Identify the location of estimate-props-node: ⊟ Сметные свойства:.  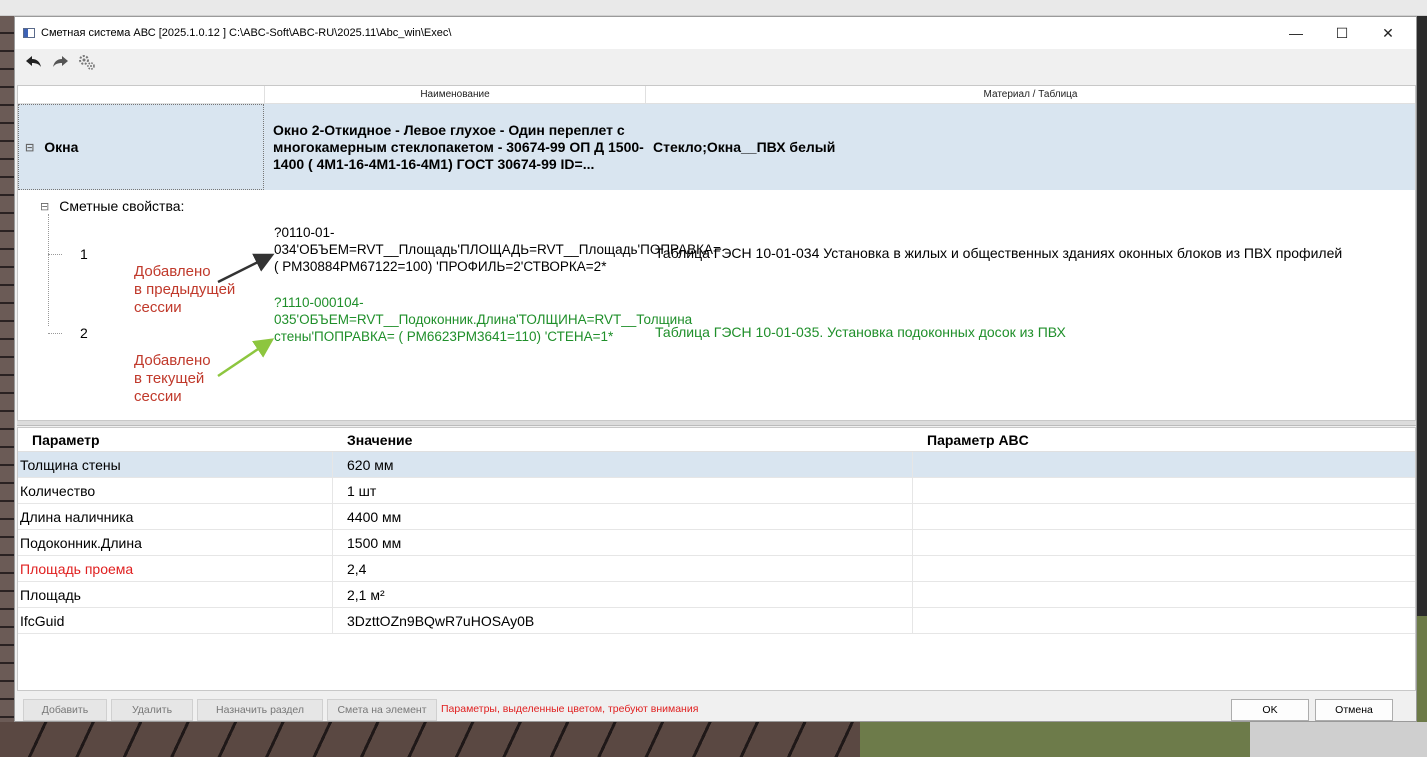
(112, 206).